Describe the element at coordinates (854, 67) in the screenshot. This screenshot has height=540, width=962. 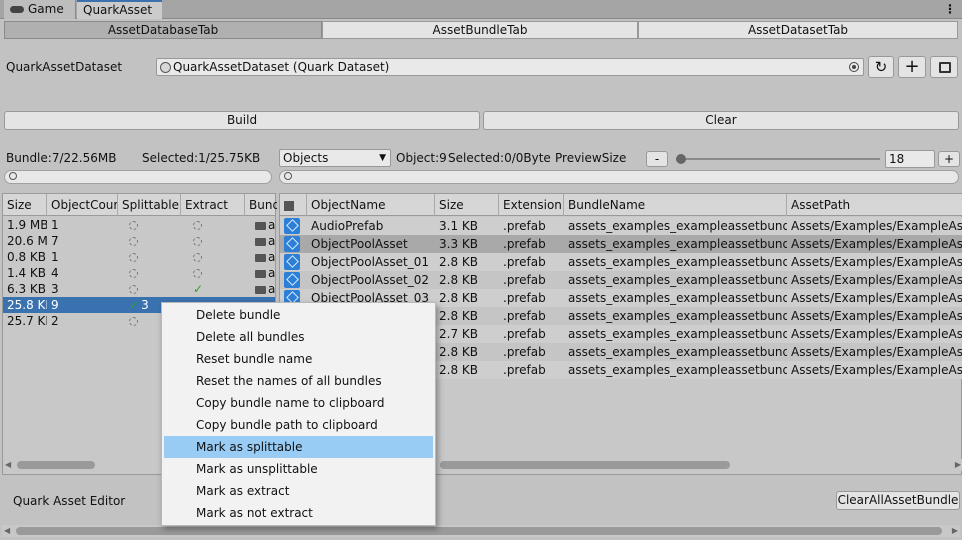
I see `object-picker-icon` at that location.